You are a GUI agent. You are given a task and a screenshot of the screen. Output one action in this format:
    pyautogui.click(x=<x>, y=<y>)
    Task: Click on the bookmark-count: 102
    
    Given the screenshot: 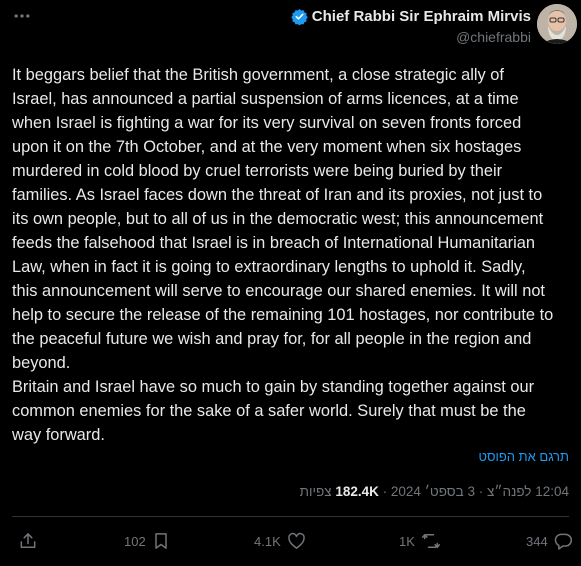 What is the action you would take?
    pyautogui.click(x=135, y=541)
    